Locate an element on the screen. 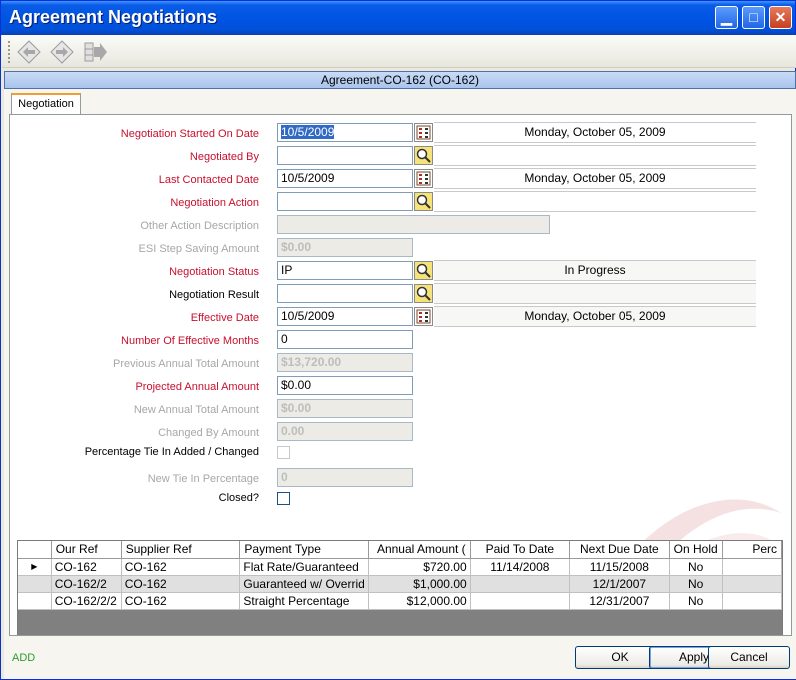 This screenshot has height=680, width=796. other-action-field is located at coordinates (413, 224).